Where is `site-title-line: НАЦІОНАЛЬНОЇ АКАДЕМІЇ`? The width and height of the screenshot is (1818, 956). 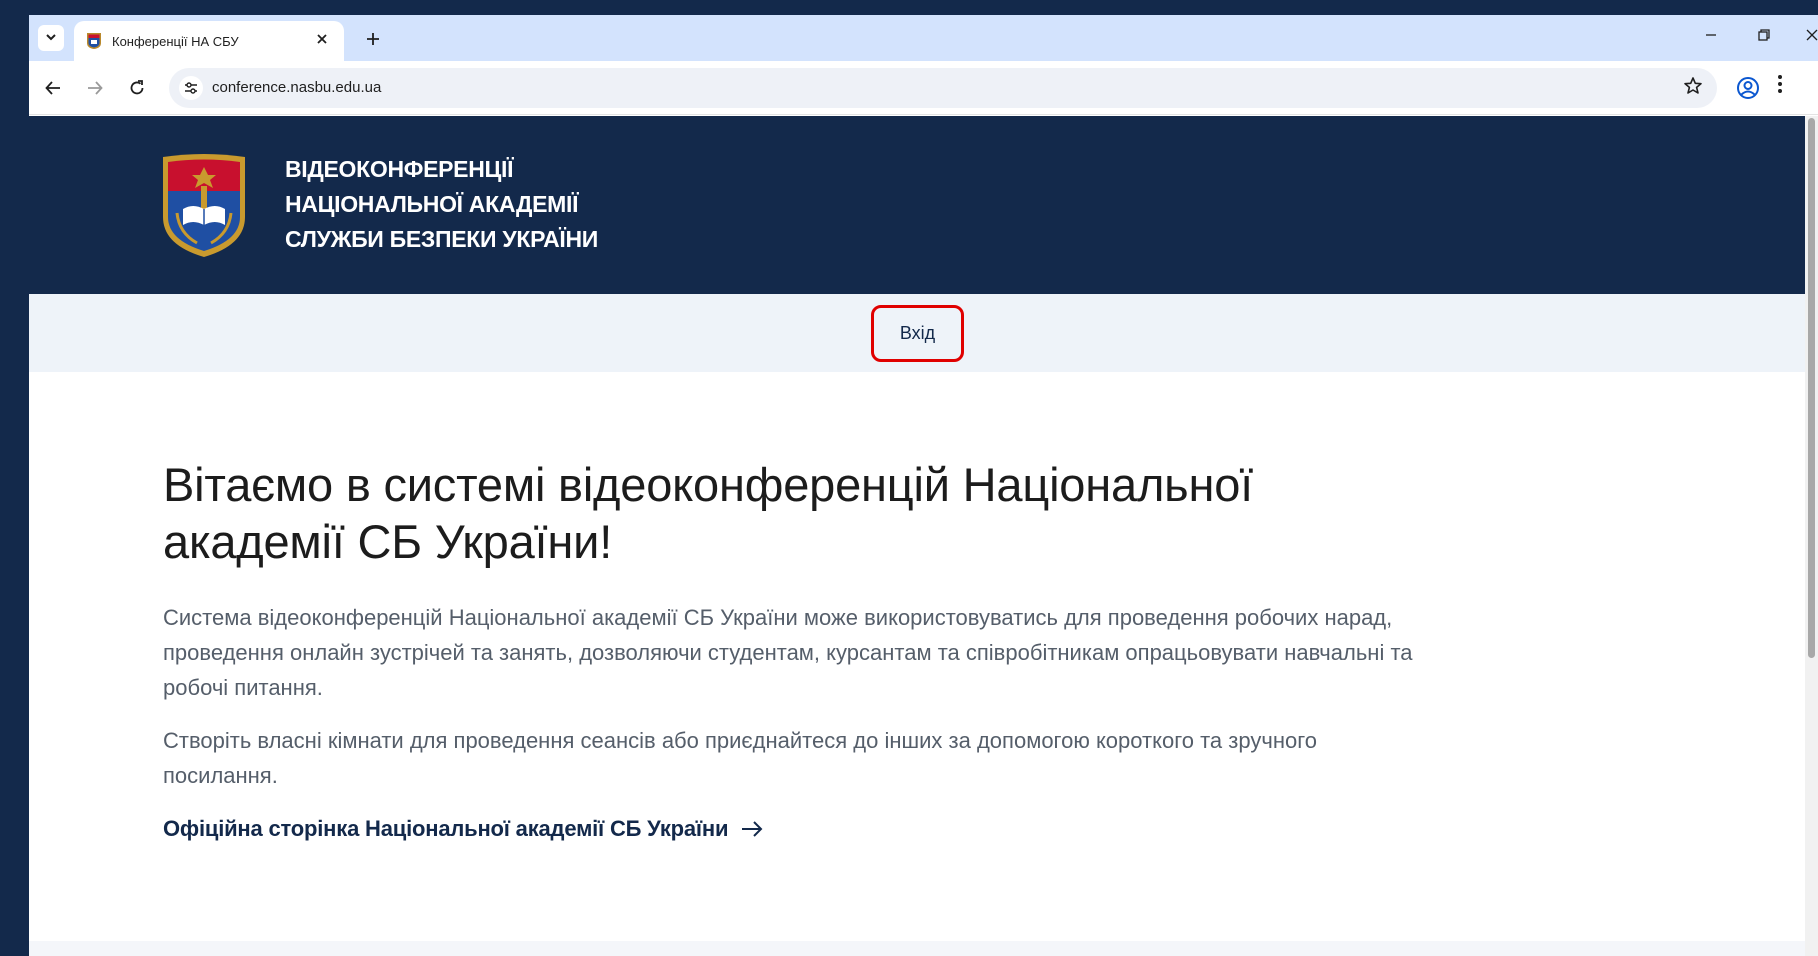
site-title-line: НАЦІОНАЛЬНОЇ АКАДЕМІЇ is located at coordinates (432, 204).